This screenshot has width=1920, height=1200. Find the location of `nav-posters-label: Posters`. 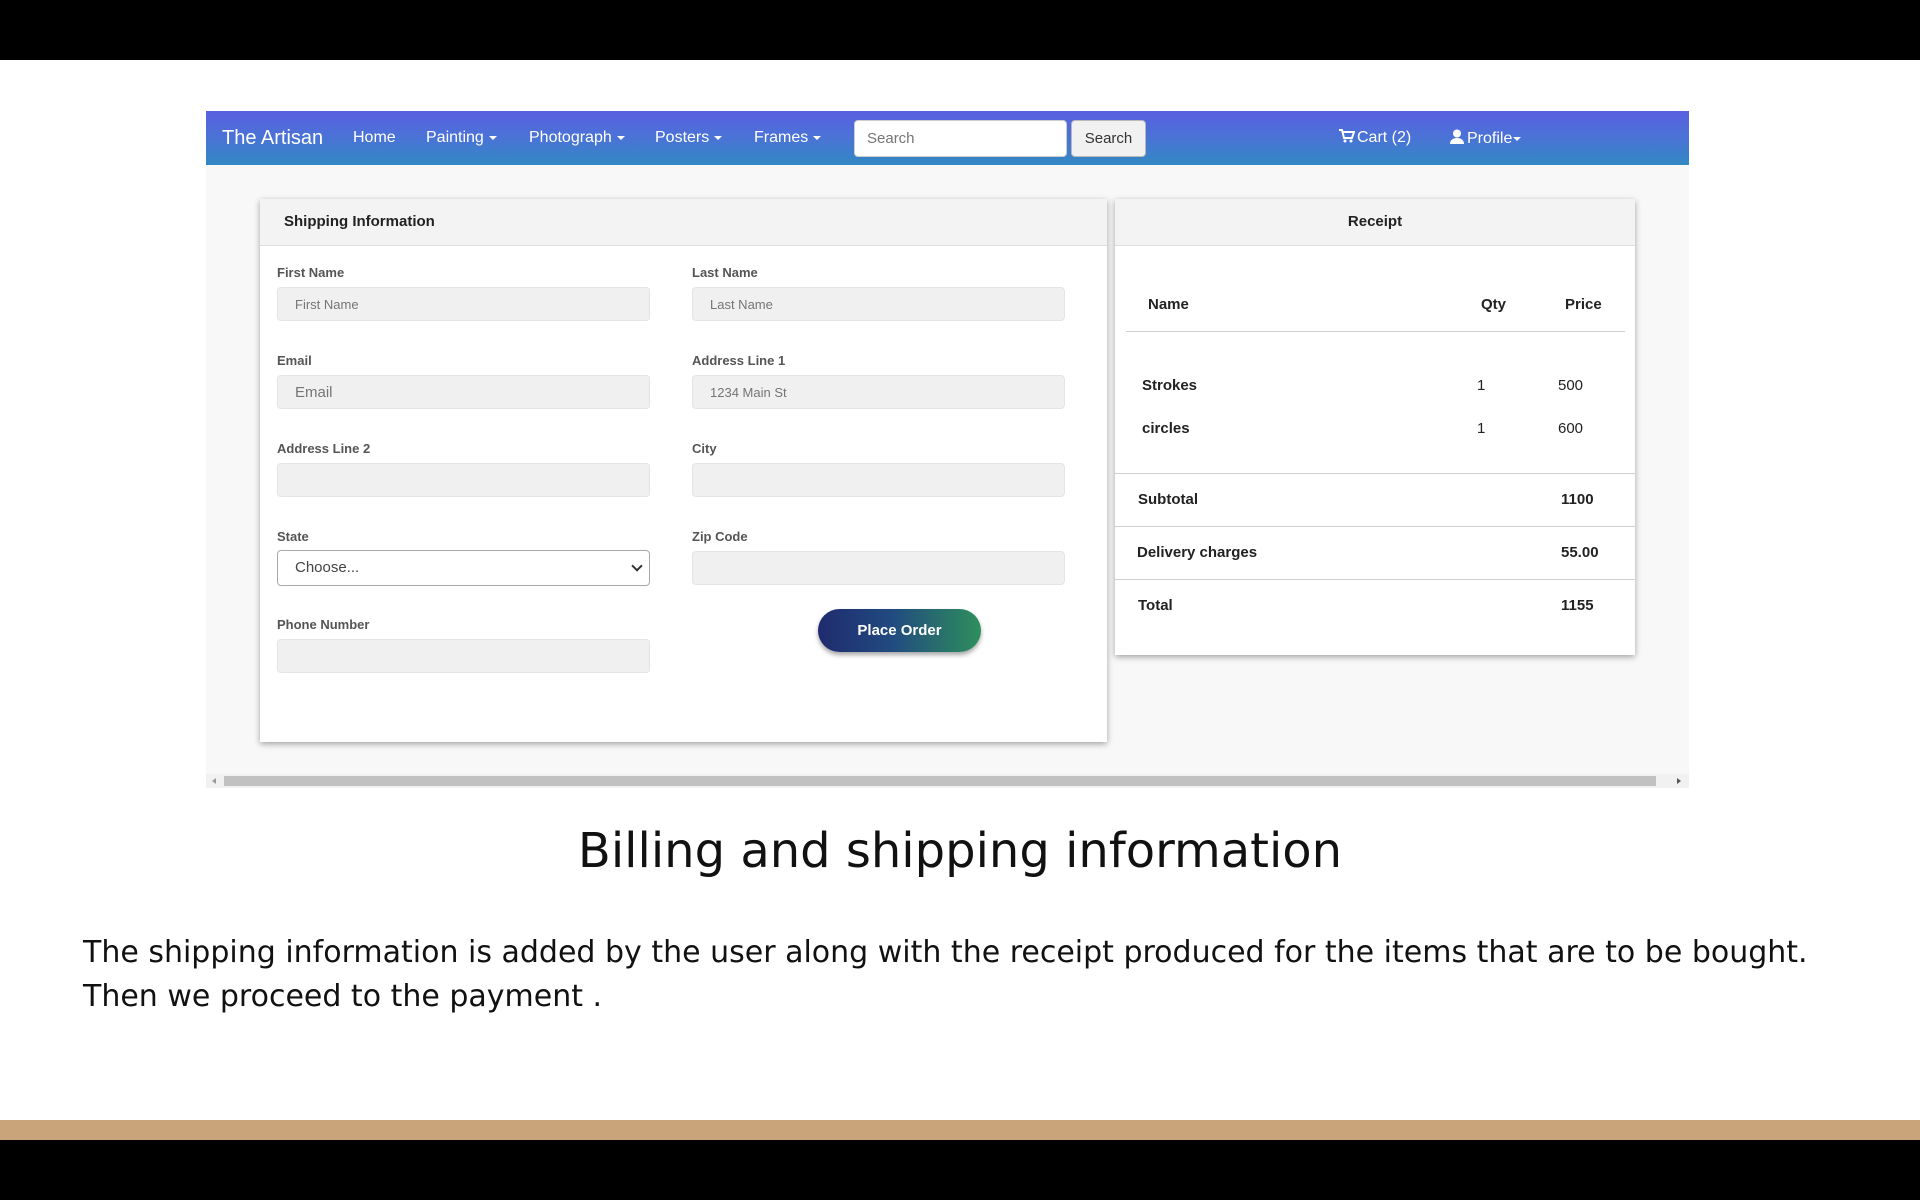

nav-posters-label: Posters is located at coordinates (682, 137).